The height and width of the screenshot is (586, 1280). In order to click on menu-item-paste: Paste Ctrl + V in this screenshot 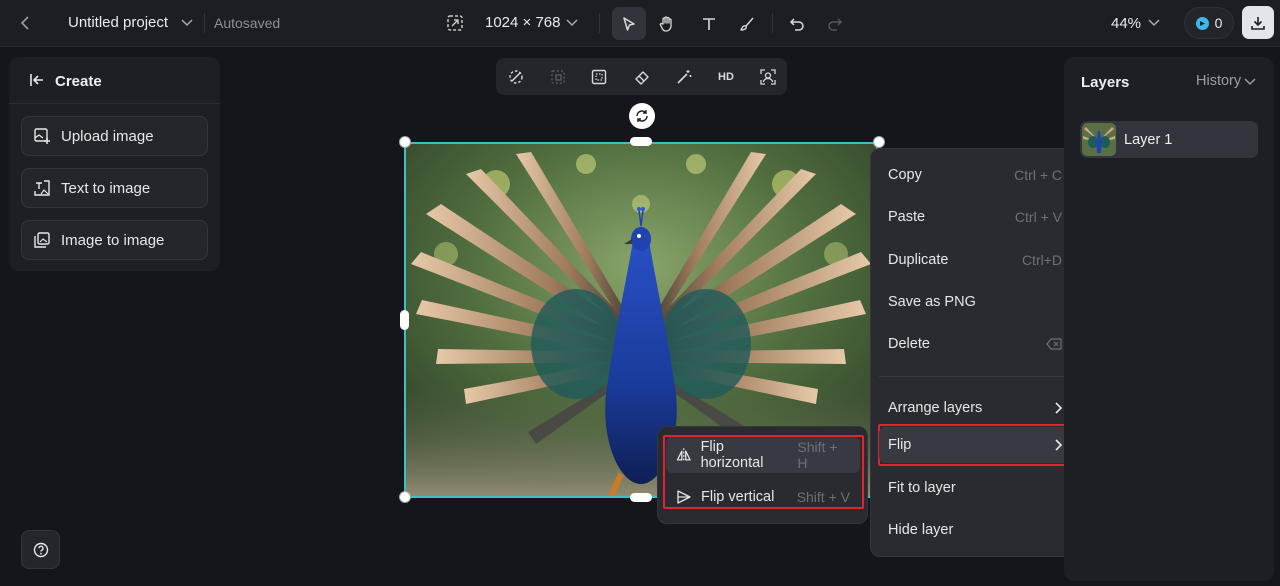, I will do `click(975, 217)`.